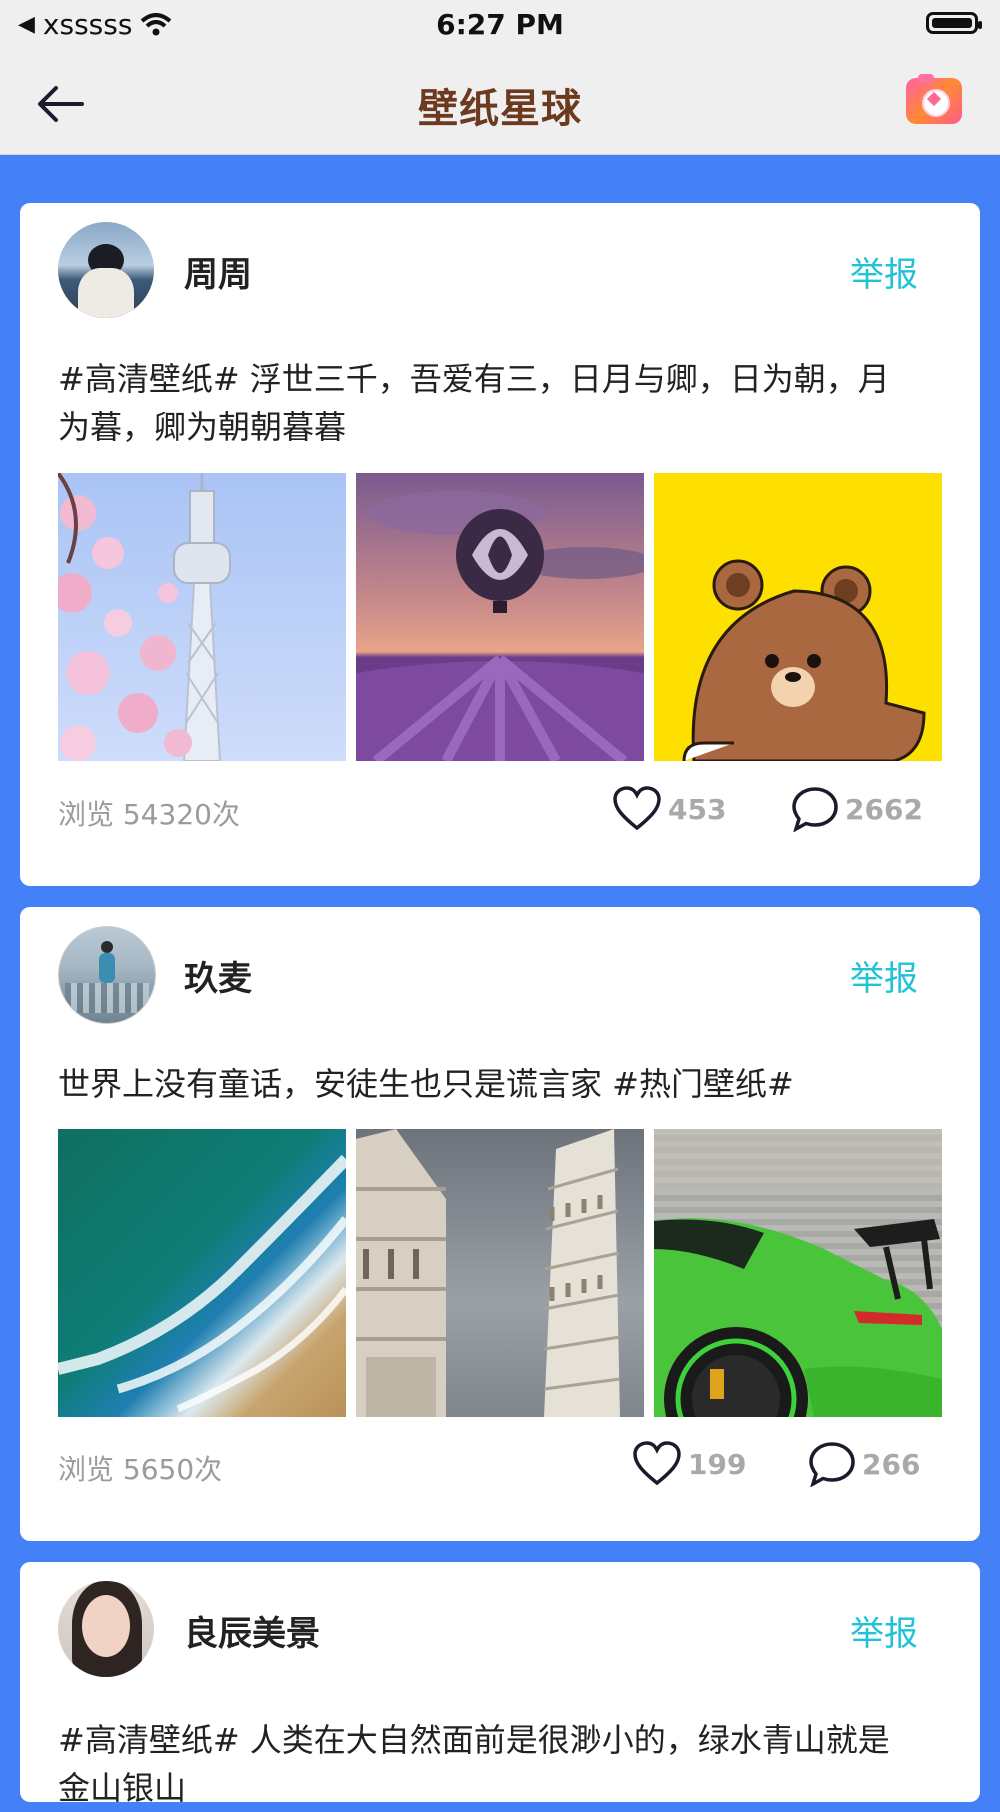 The width and height of the screenshot is (1000, 1812). I want to click on view-count: 浏览 54320次, so click(149, 814).